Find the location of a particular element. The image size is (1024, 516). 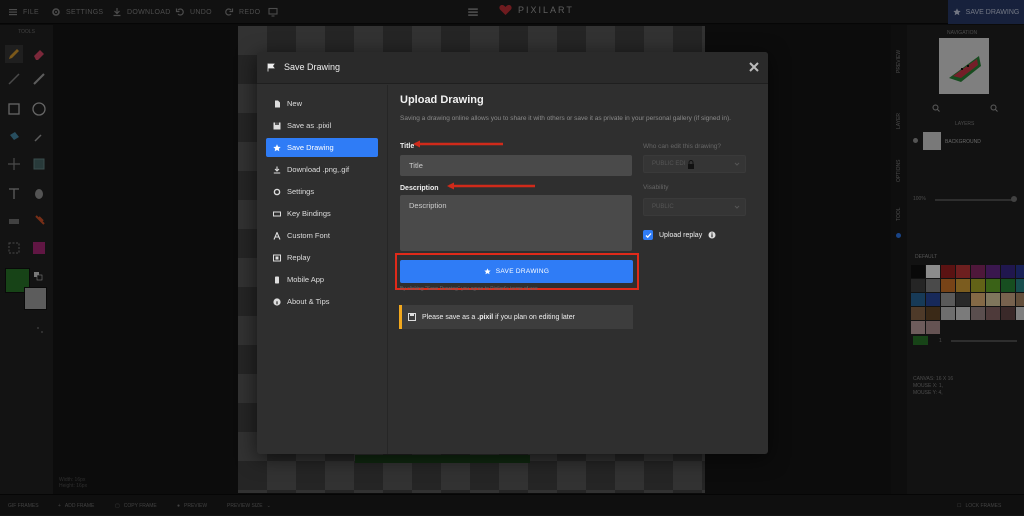

lock-icon is located at coordinates (691, 164).